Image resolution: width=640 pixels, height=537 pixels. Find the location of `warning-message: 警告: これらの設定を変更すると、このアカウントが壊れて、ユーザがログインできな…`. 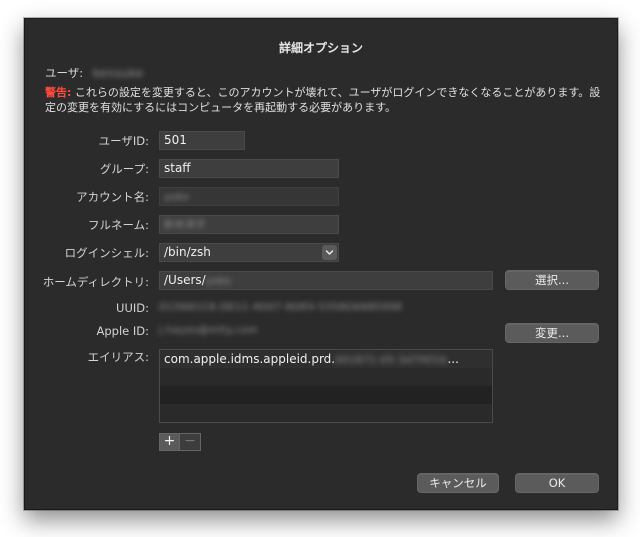

warning-message: 警告: これらの設定を変更すると、このアカウントが壊れて、ユーザがログインできな… is located at coordinates (325, 100).